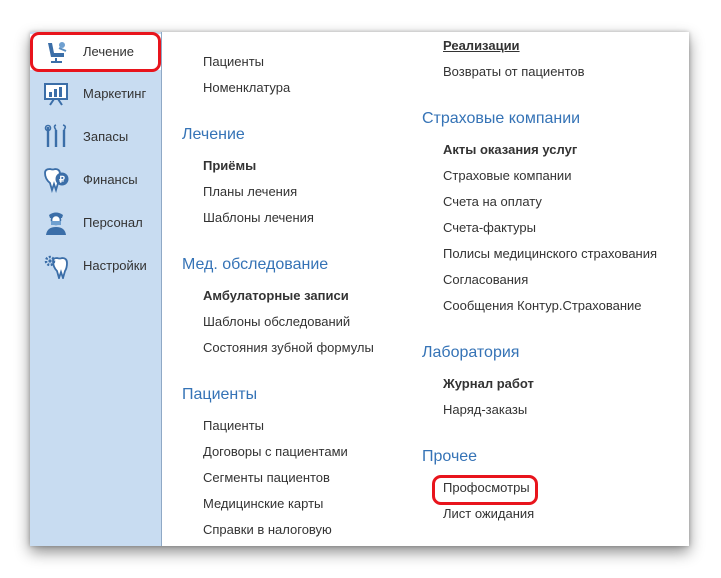 This screenshot has width=721, height=578. Describe the element at coordinates (56, 267) in the screenshot. I see `tooth-gear-icon` at that location.